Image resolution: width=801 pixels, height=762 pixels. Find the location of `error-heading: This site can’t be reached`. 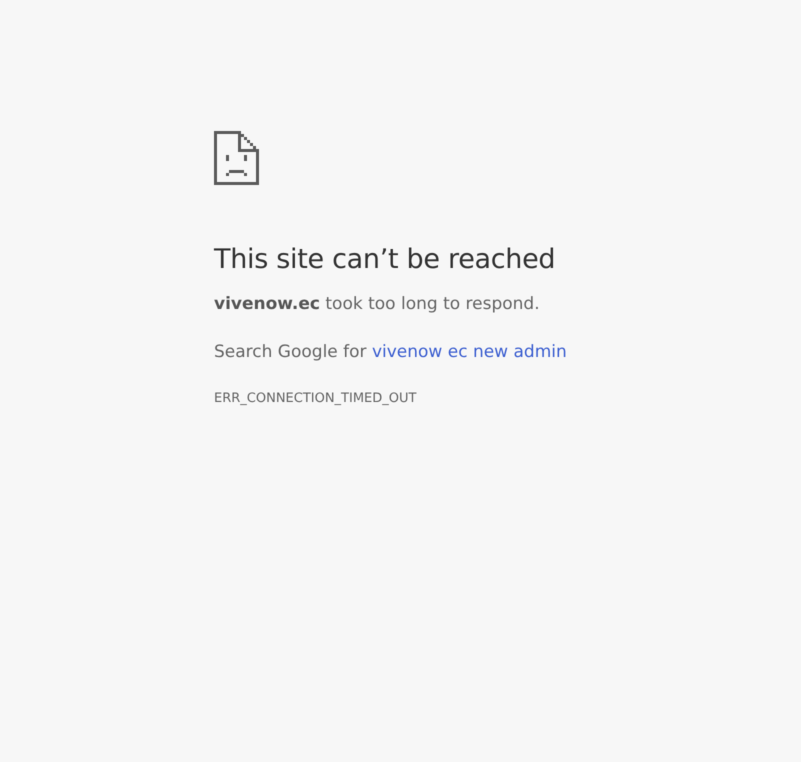

error-heading: This site can’t be reached is located at coordinates (385, 260).